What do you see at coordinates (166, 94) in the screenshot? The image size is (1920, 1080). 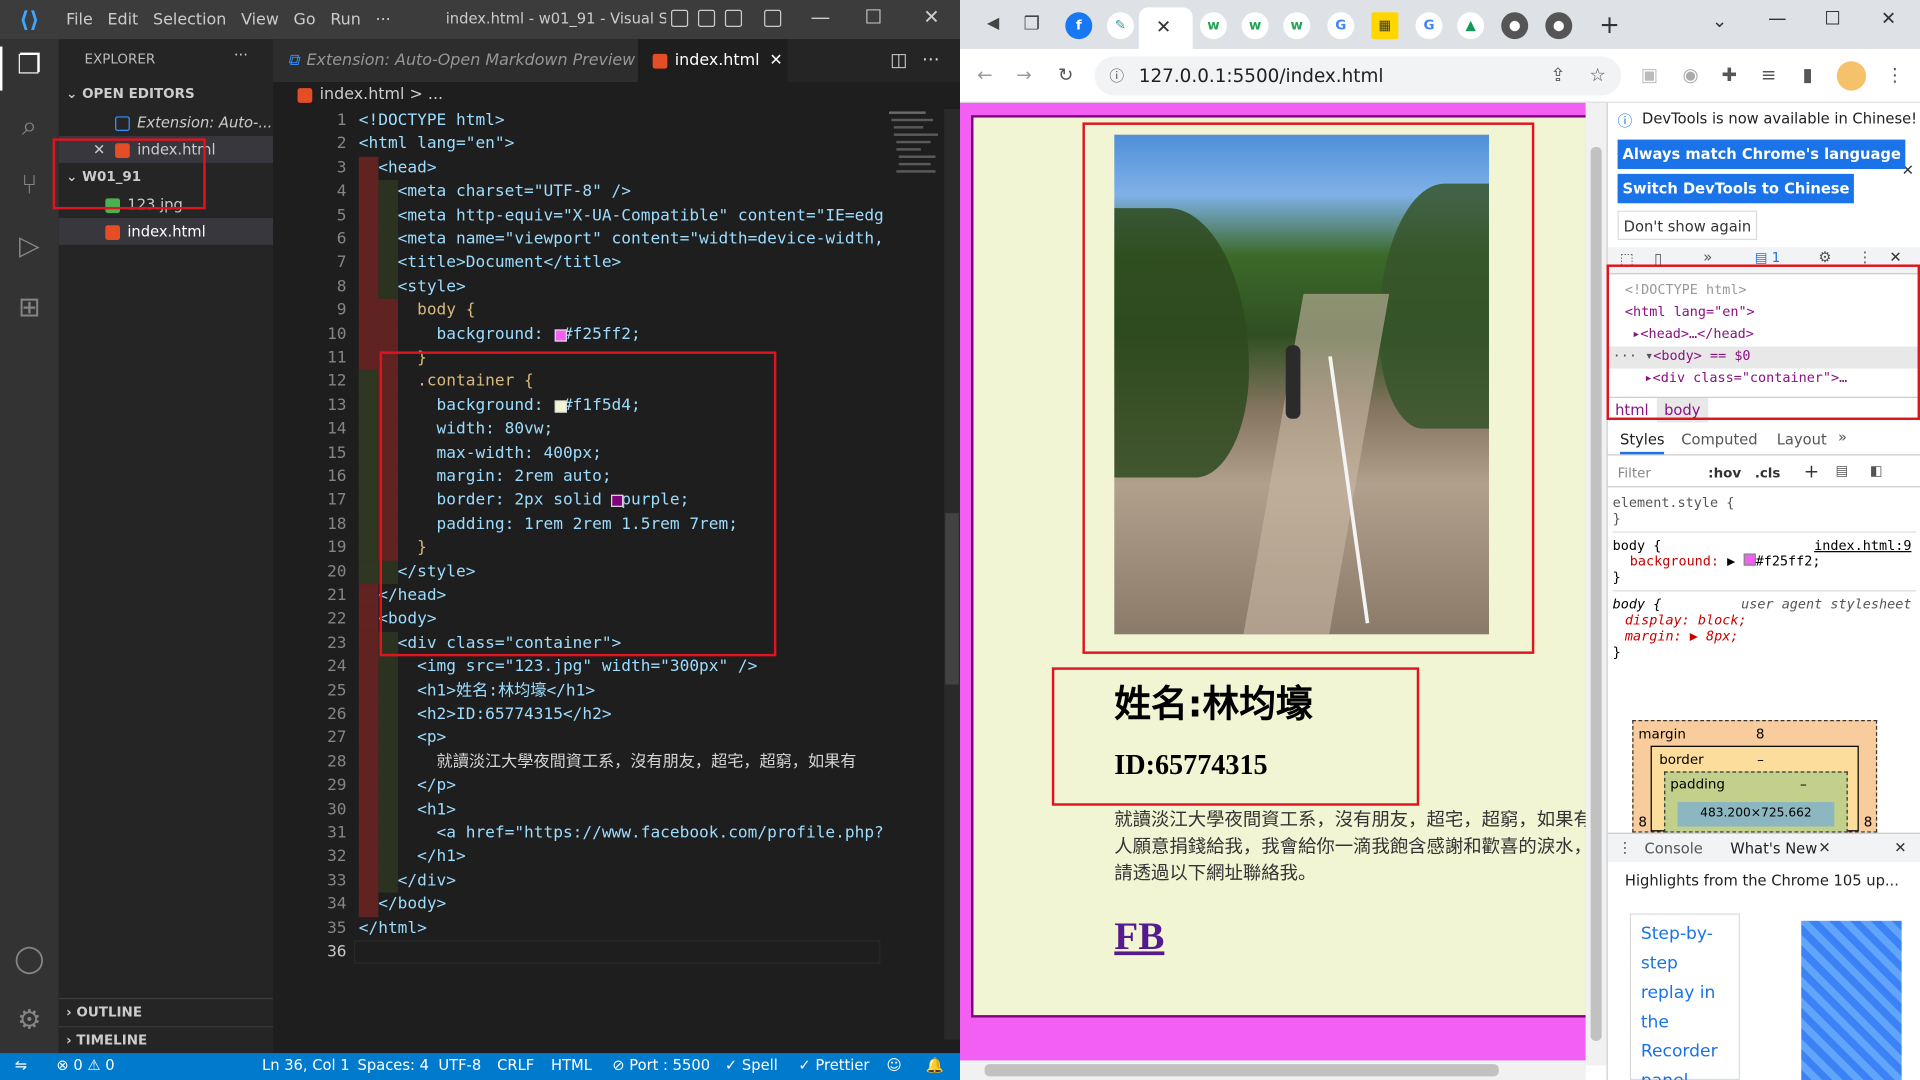 I see `open-editors-header: ⌄ OPEN EDITORS` at bounding box center [166, 94].